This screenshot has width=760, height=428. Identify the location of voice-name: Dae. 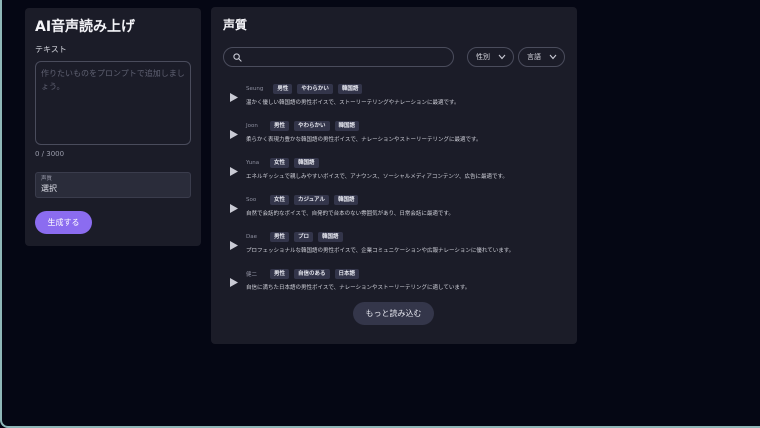
(251, 236).